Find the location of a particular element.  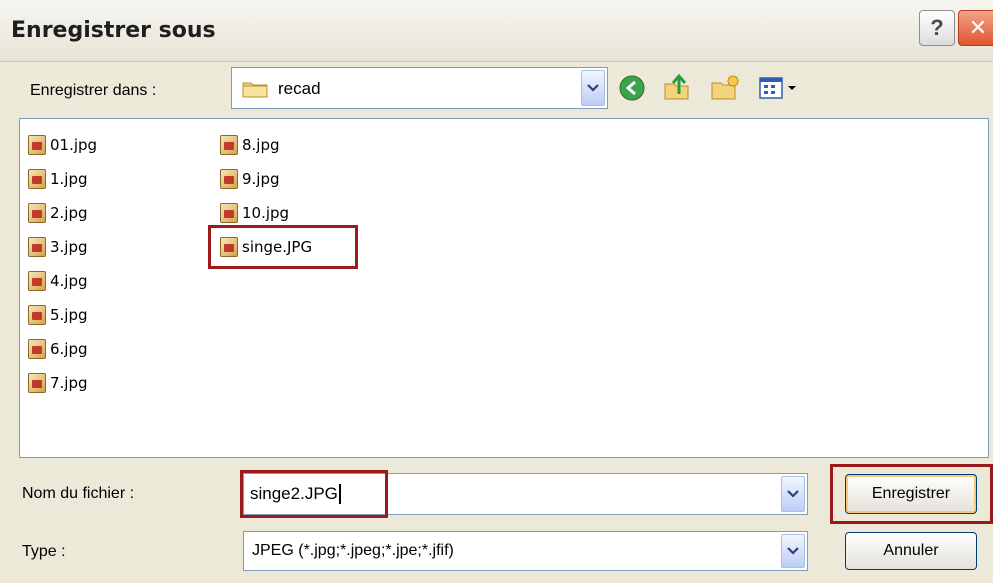

cancel-button: Annuler is located at coordinates (911, 551).